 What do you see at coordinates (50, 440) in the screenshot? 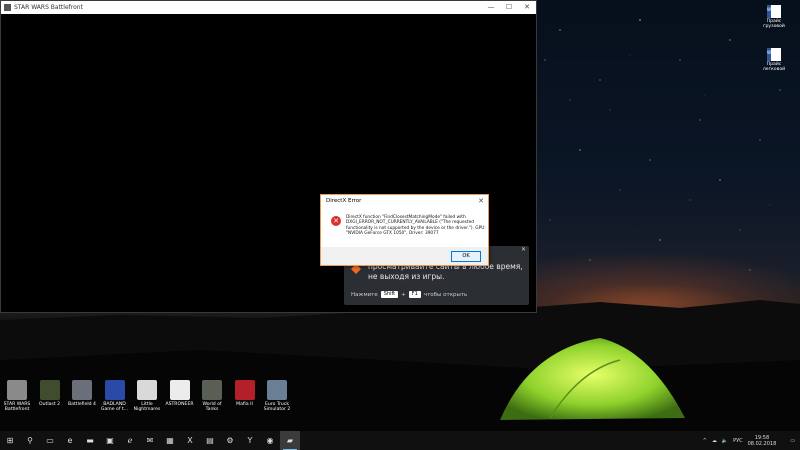
I see `task-view-icon: ▭` at bounding box center [50, 440].